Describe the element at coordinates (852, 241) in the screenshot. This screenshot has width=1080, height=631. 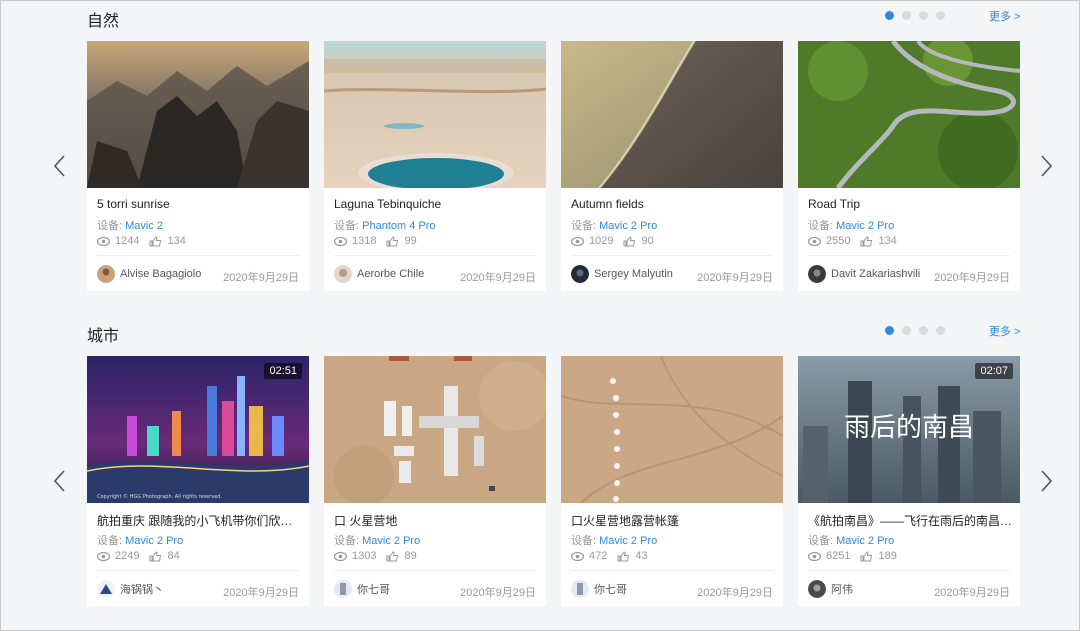
I see `card-stats: 2550 134` at that location.